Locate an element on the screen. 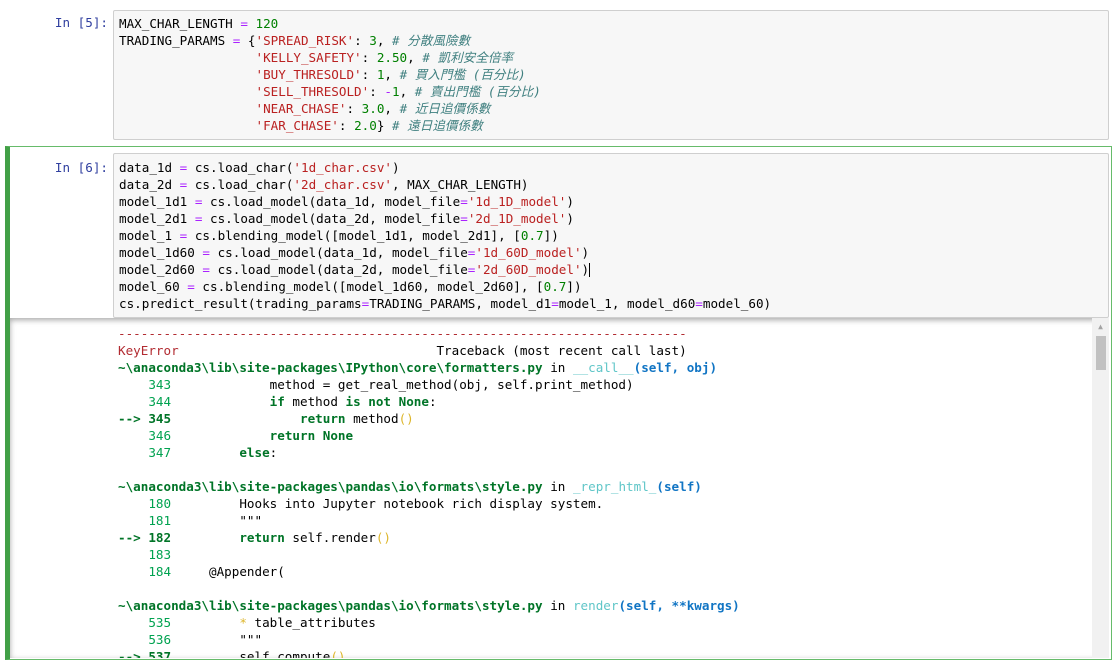 The height and width of the screenshot is (665, 1119). code-token: , MAX_CHAR_LENGTH) is located at coordinates (460, 184).